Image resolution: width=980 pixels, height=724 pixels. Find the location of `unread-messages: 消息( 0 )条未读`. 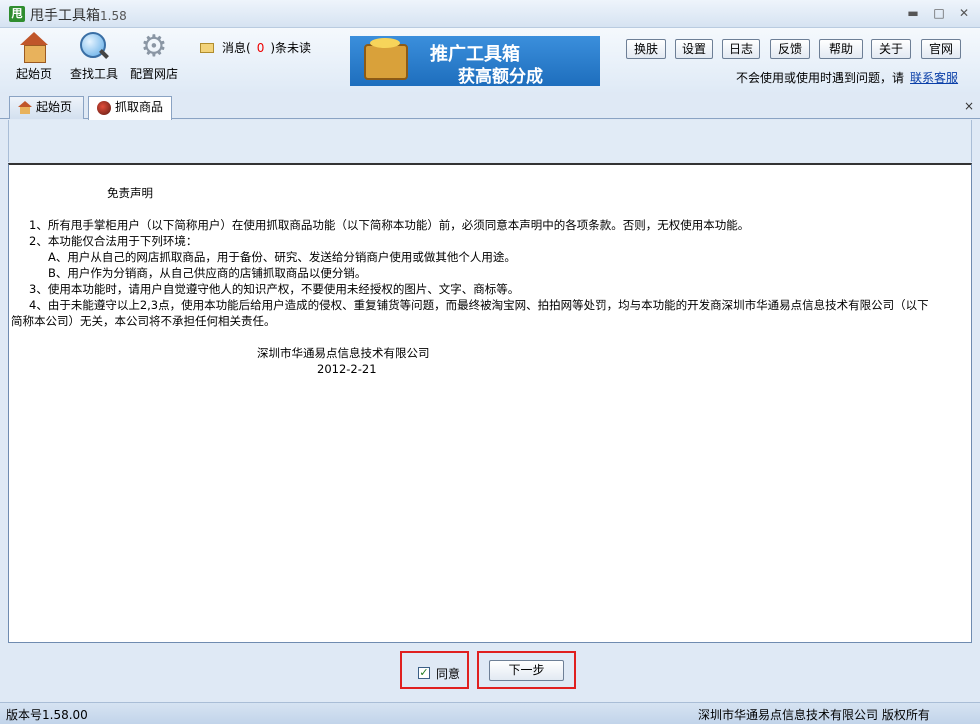

unread-messages: 消息( 0 )条未读 is located at coordinates (255, 47).